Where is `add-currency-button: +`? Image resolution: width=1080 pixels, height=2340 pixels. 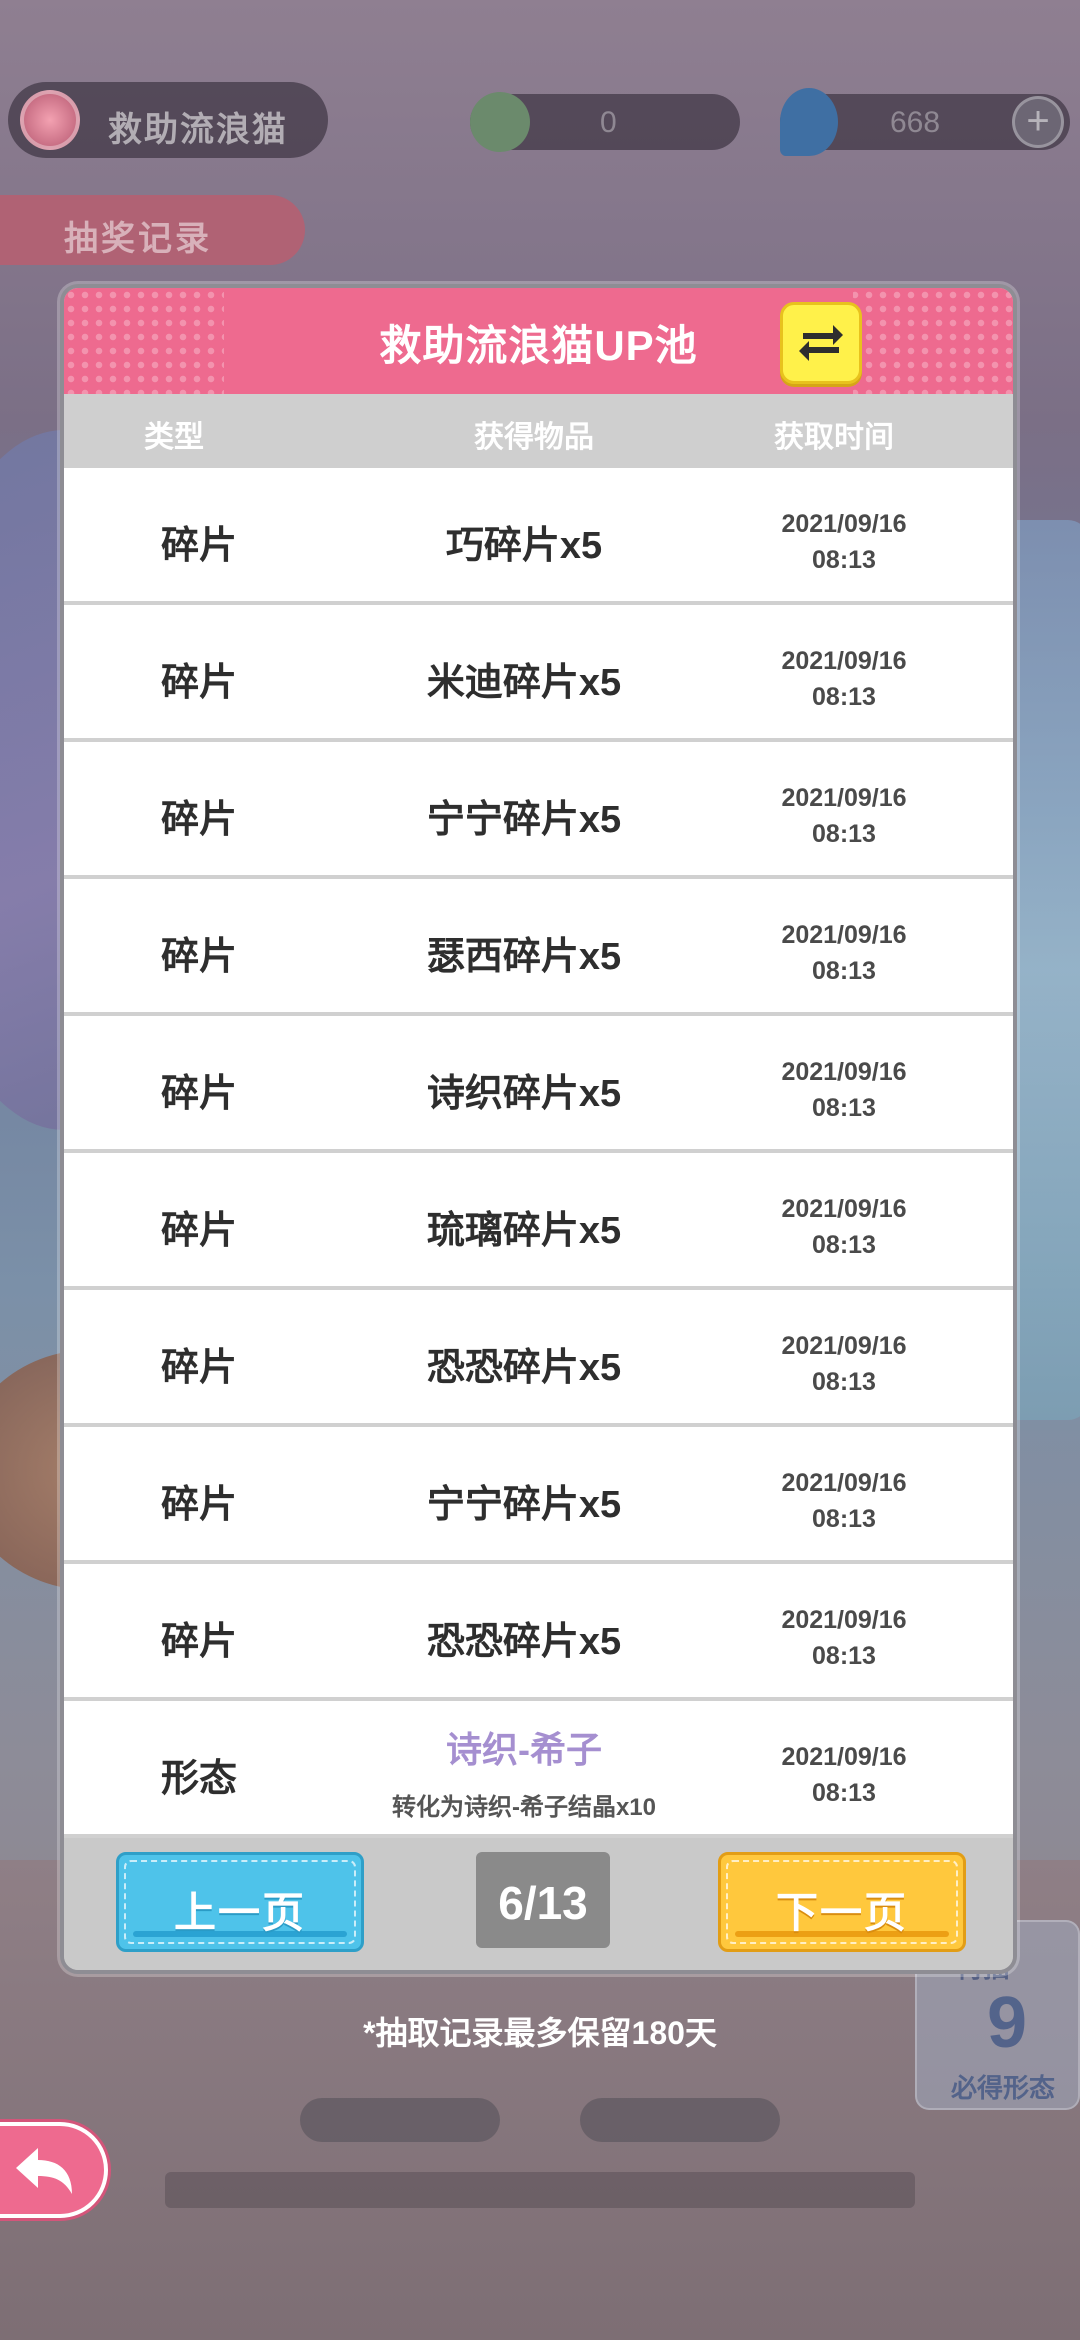 add-currency-button: + is located at coordinates (1038, 122).